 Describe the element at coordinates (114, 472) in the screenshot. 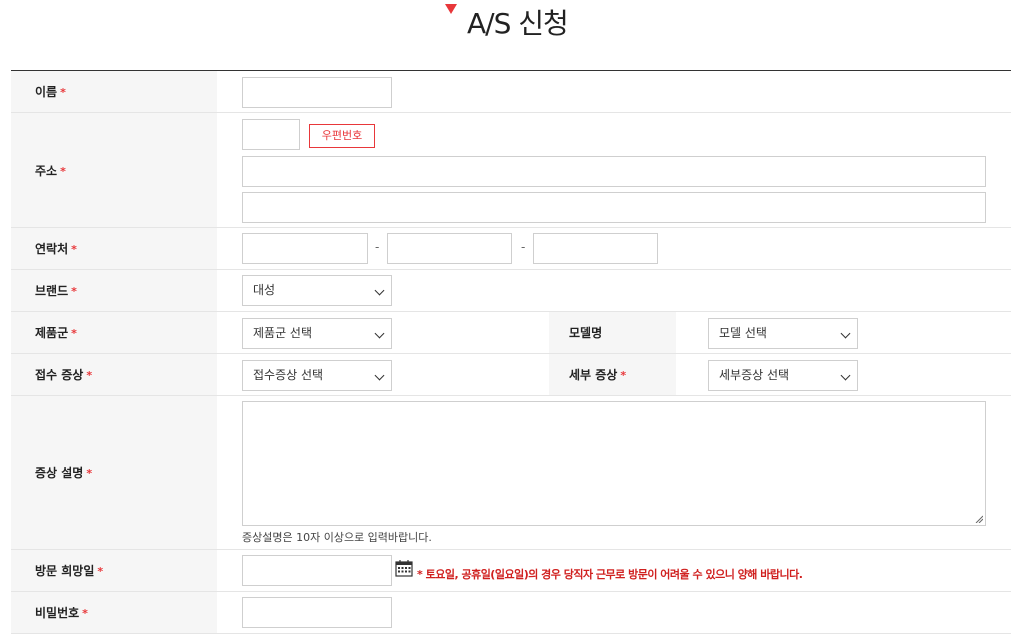

I see `label-symptom-description: 증상 설명 *` at that location.